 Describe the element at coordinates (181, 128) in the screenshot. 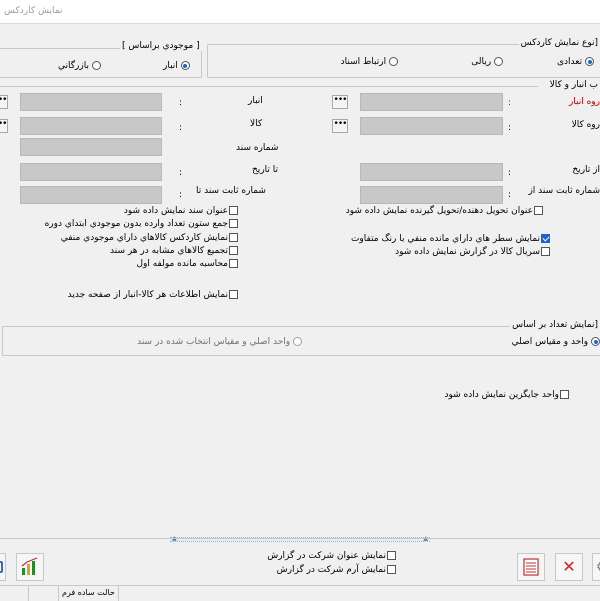

I see `goods-colon: :` at that location.